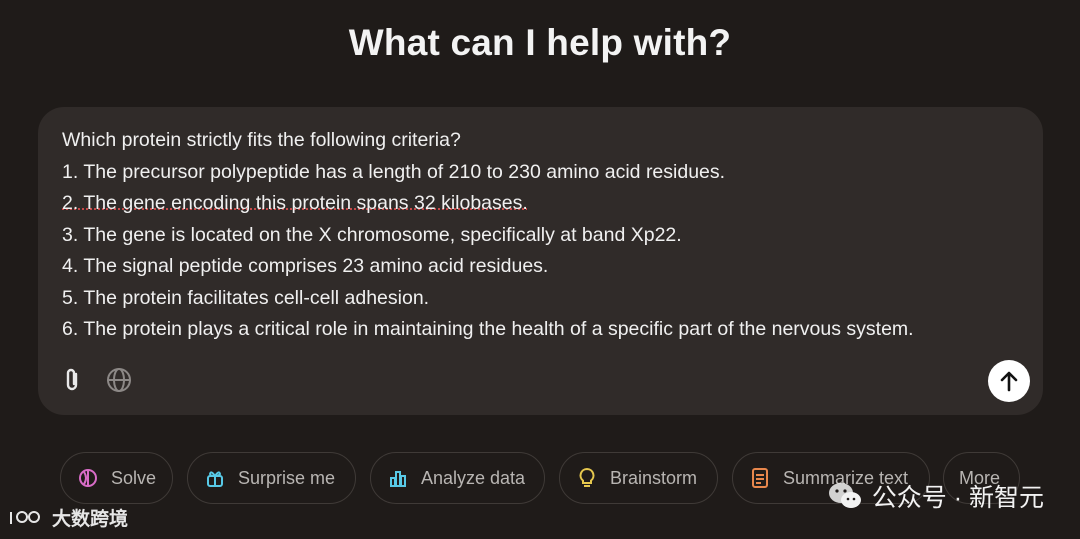 This screenshot has height=539, width=1080. What do you see at coordinates (287, 477) in the screenshot?
I see `chip-label: Surprise me` at bounding box center [287, 477].